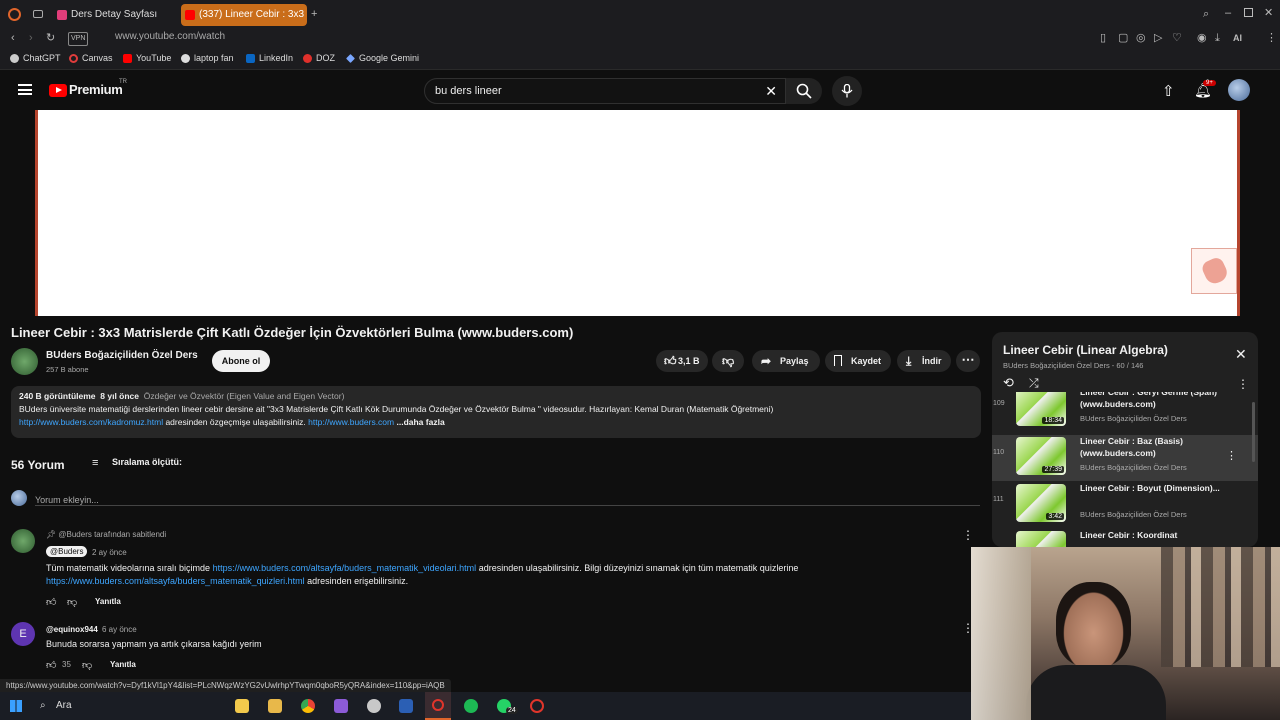 The width and height of the screenshot is (1280, 720). Describe the element at coordinates (786, 361) in the screenshot. I see `share-button: ➦ Paylaş` at that location.